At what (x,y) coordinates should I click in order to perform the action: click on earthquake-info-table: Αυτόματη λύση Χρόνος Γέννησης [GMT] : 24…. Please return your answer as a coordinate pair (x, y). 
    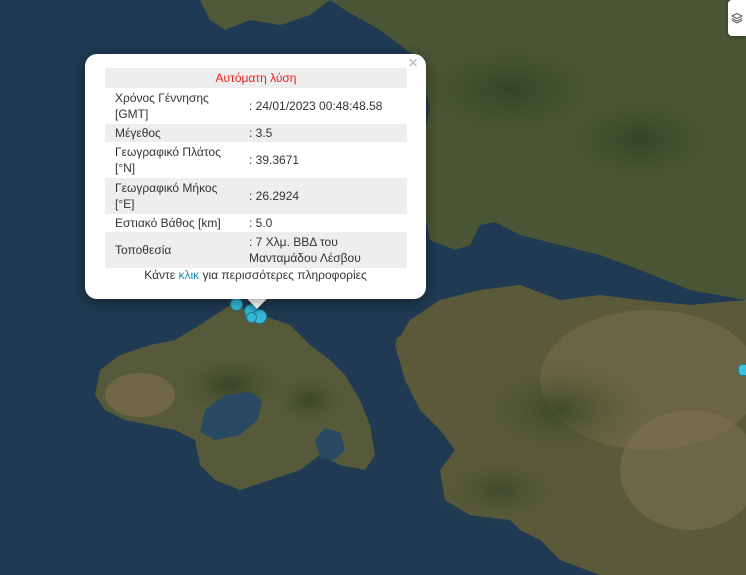
    Looking at the image, I should click on (256, 168).